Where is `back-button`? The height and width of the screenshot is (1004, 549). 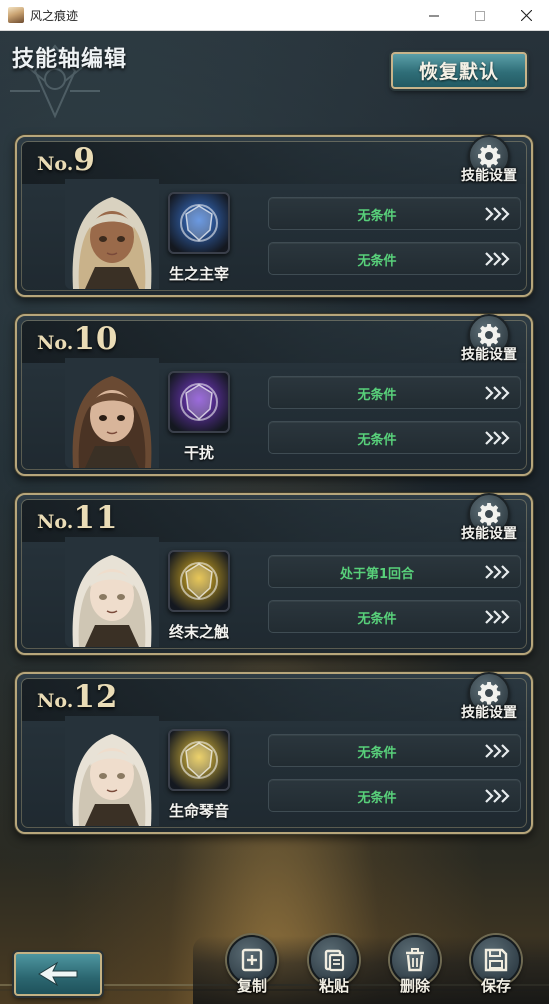
back-button is located at coordinates (58, 974).